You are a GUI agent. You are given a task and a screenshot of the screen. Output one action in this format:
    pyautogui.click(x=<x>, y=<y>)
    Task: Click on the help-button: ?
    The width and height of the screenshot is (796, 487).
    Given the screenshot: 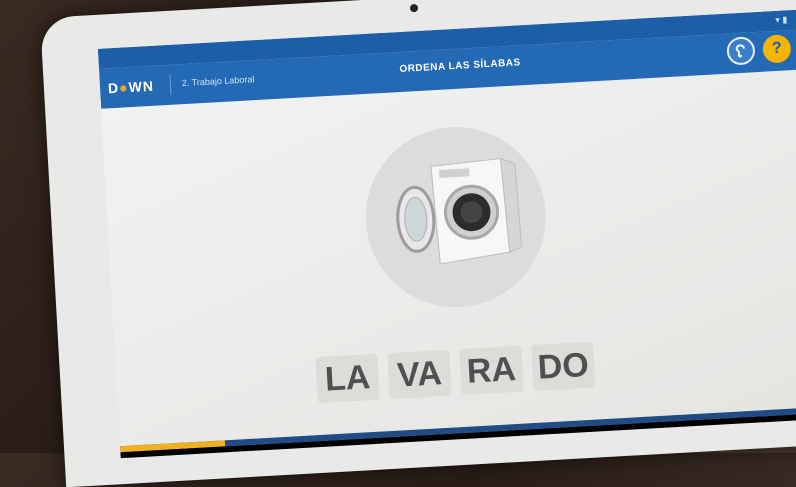 What is the action you would take?
    pyautogui.click(x=777, y=49)
    